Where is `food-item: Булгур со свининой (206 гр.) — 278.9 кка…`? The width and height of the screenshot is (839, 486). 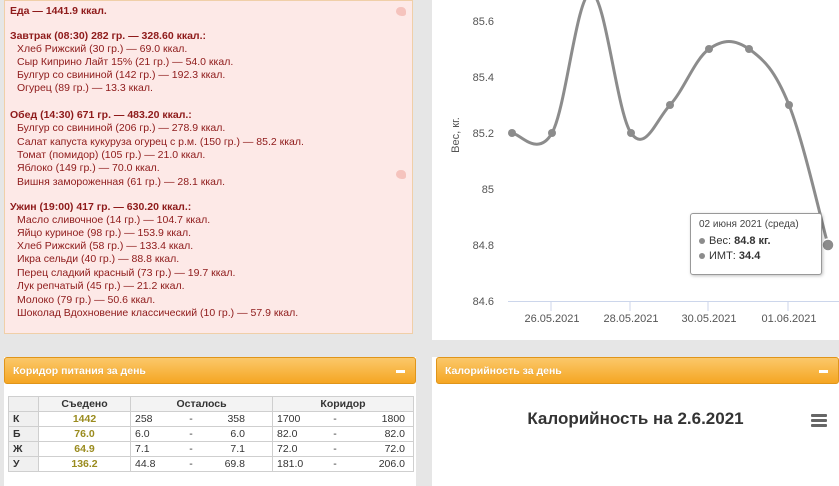 food-item: Булгур со свининой (206 гр.) — 278.9 кка… is located at coordinates (121, 128).